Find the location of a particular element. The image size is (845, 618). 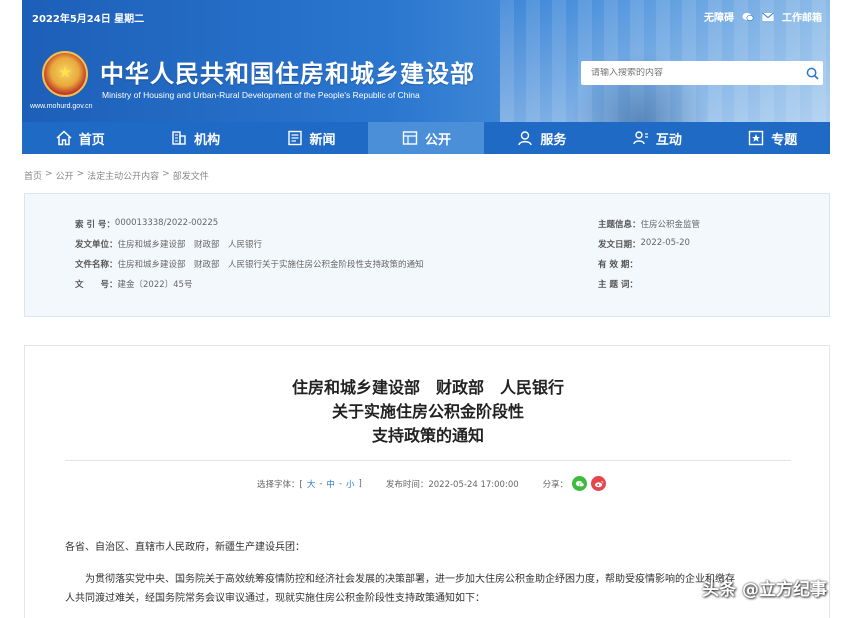

nav-item-service: 服务 is located at coordinates (541, 138).